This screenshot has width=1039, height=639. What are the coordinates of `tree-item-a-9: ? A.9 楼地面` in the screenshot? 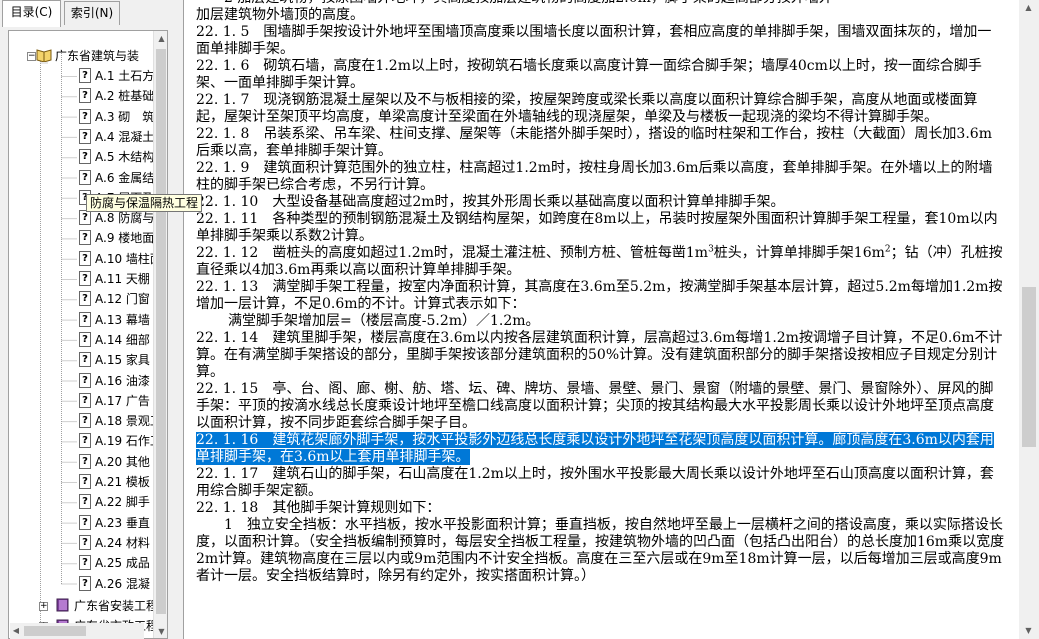 It's located at (116, 238).